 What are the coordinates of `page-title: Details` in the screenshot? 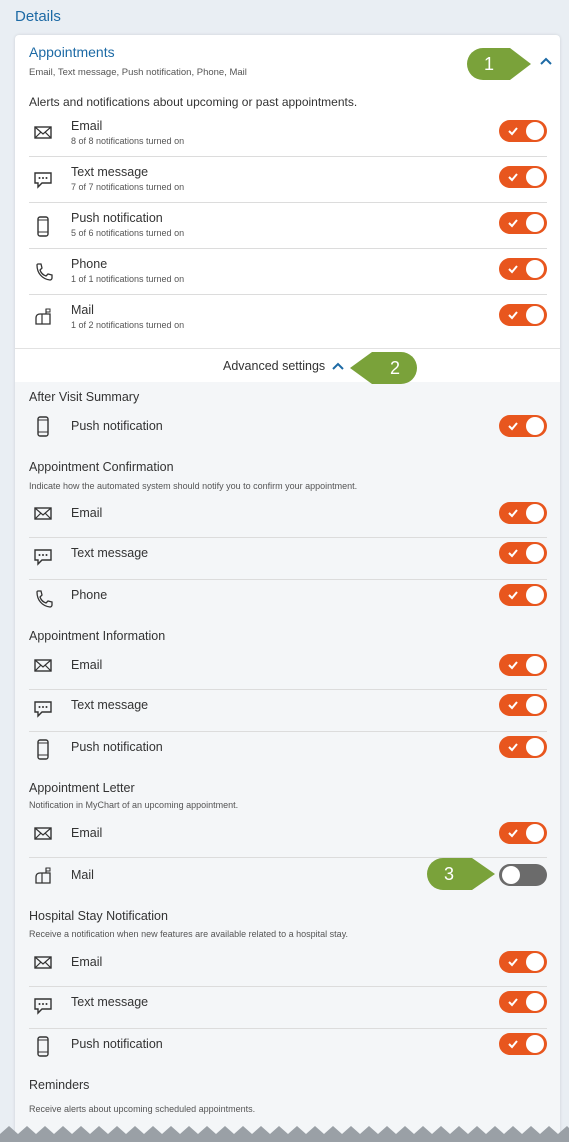 It's located at (38, 16).